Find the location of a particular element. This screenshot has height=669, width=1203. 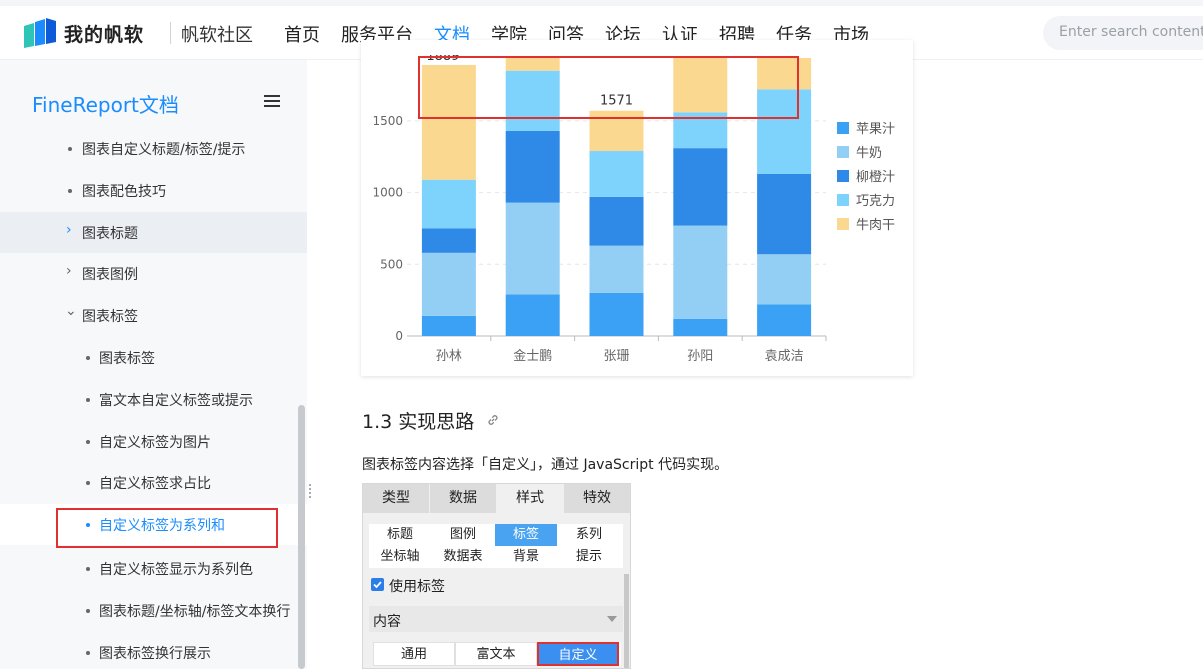

tab-type: 类型 is located at coordinates (396, 498).